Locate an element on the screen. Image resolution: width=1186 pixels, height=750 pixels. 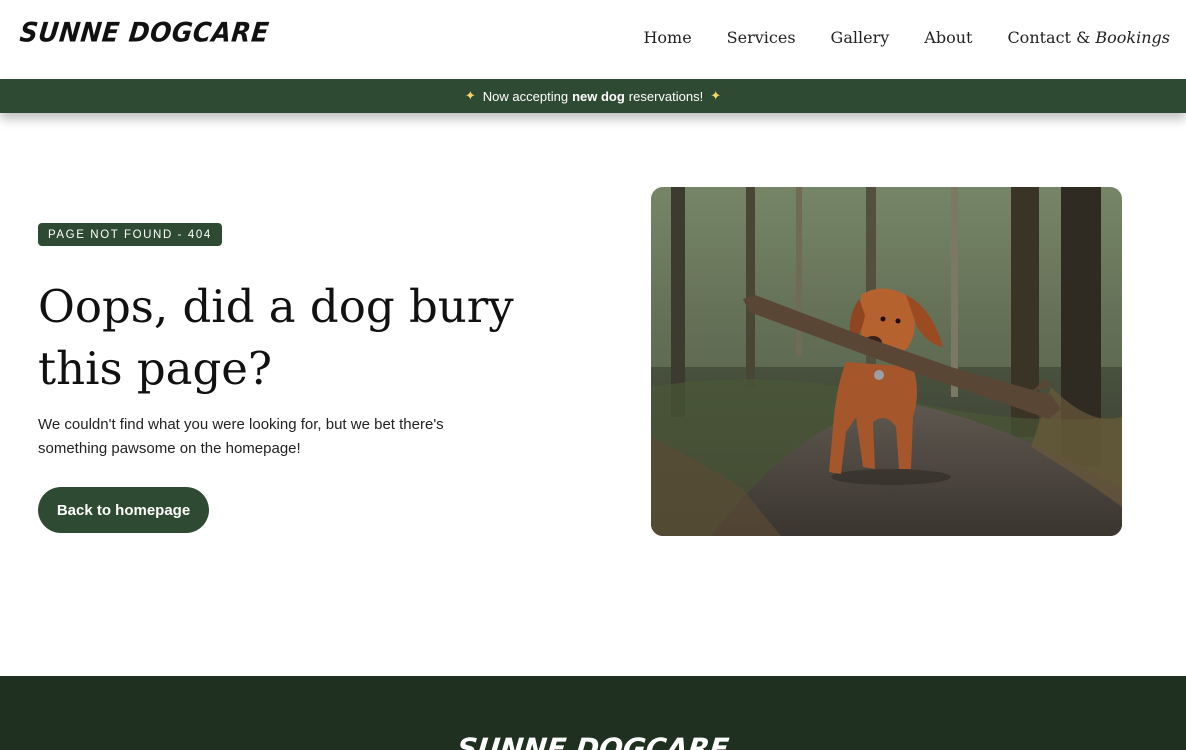
nav-contact-bookings: Contact & Bookings is located at coordinates (1088, 37).